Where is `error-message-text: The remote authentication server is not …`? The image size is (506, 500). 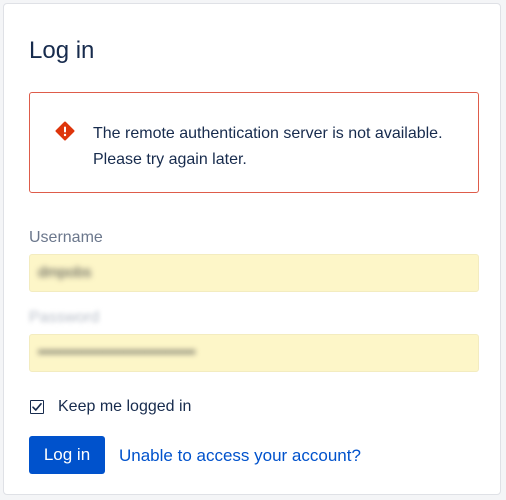
error-message-text: The remote authentication server is not … is located at coordinates (268, 146).